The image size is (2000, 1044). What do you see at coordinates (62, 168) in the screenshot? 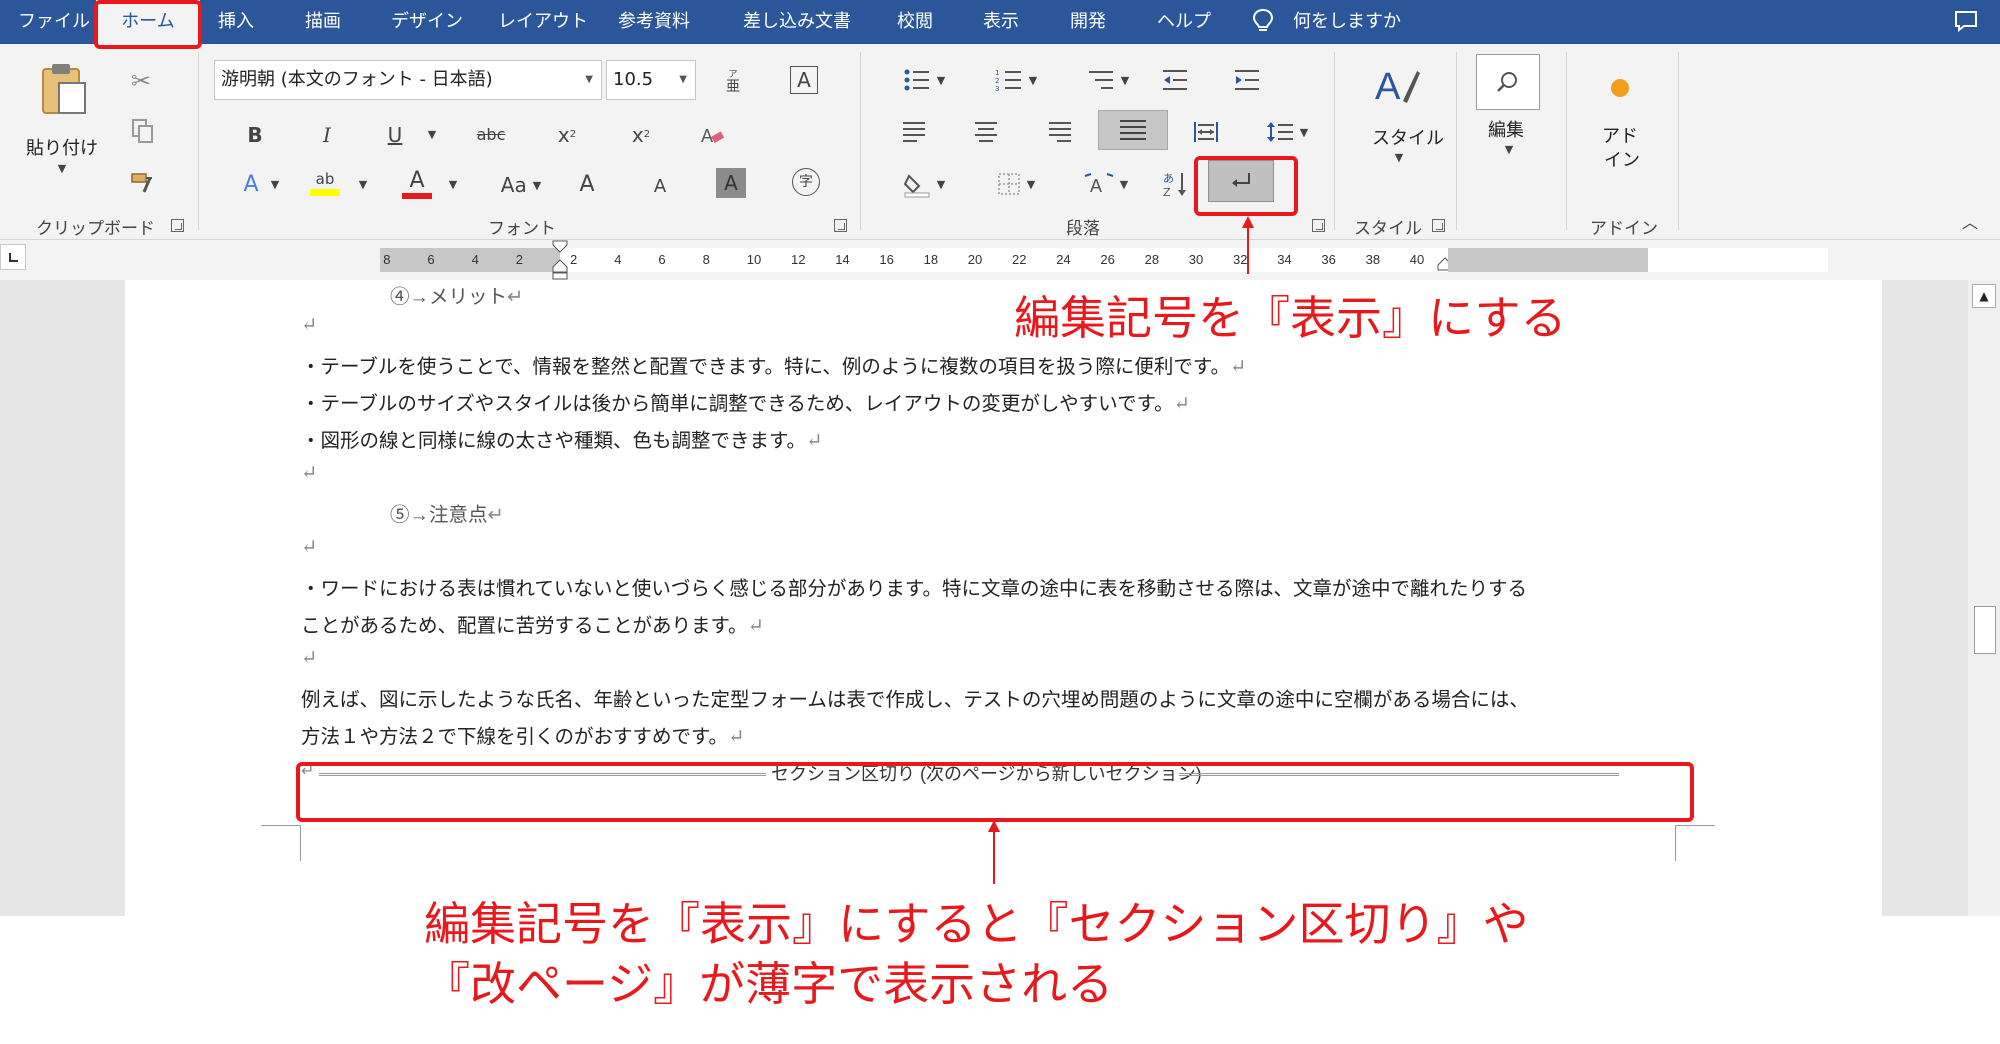
I see `paste-dropdown-icon: ▼` at bounding box center [62, 168].